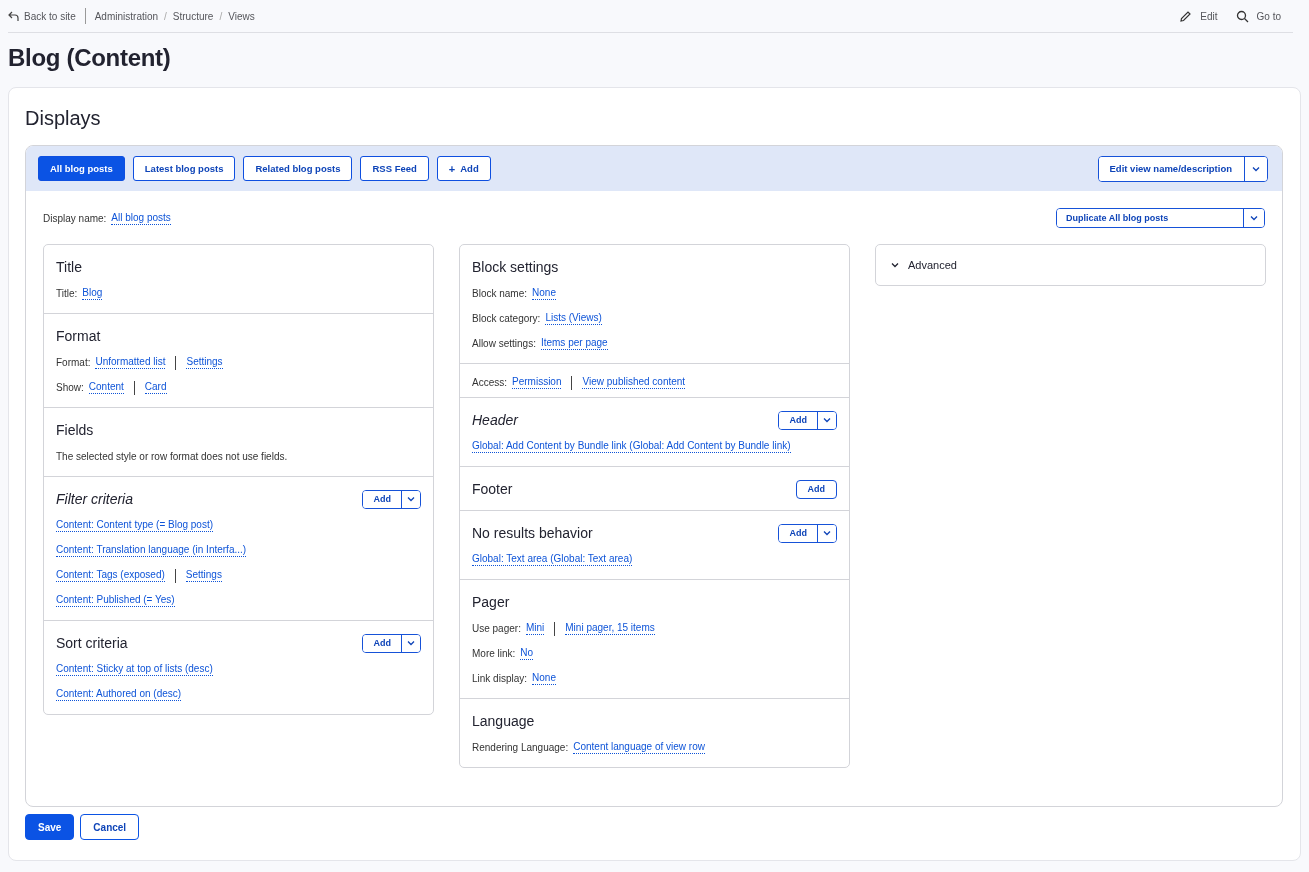 The height and width of the screenshot is (872, 1309). Describe the element at coordinates (535, 628) in the screenshot. I see `setting-link: Mini` at that location.